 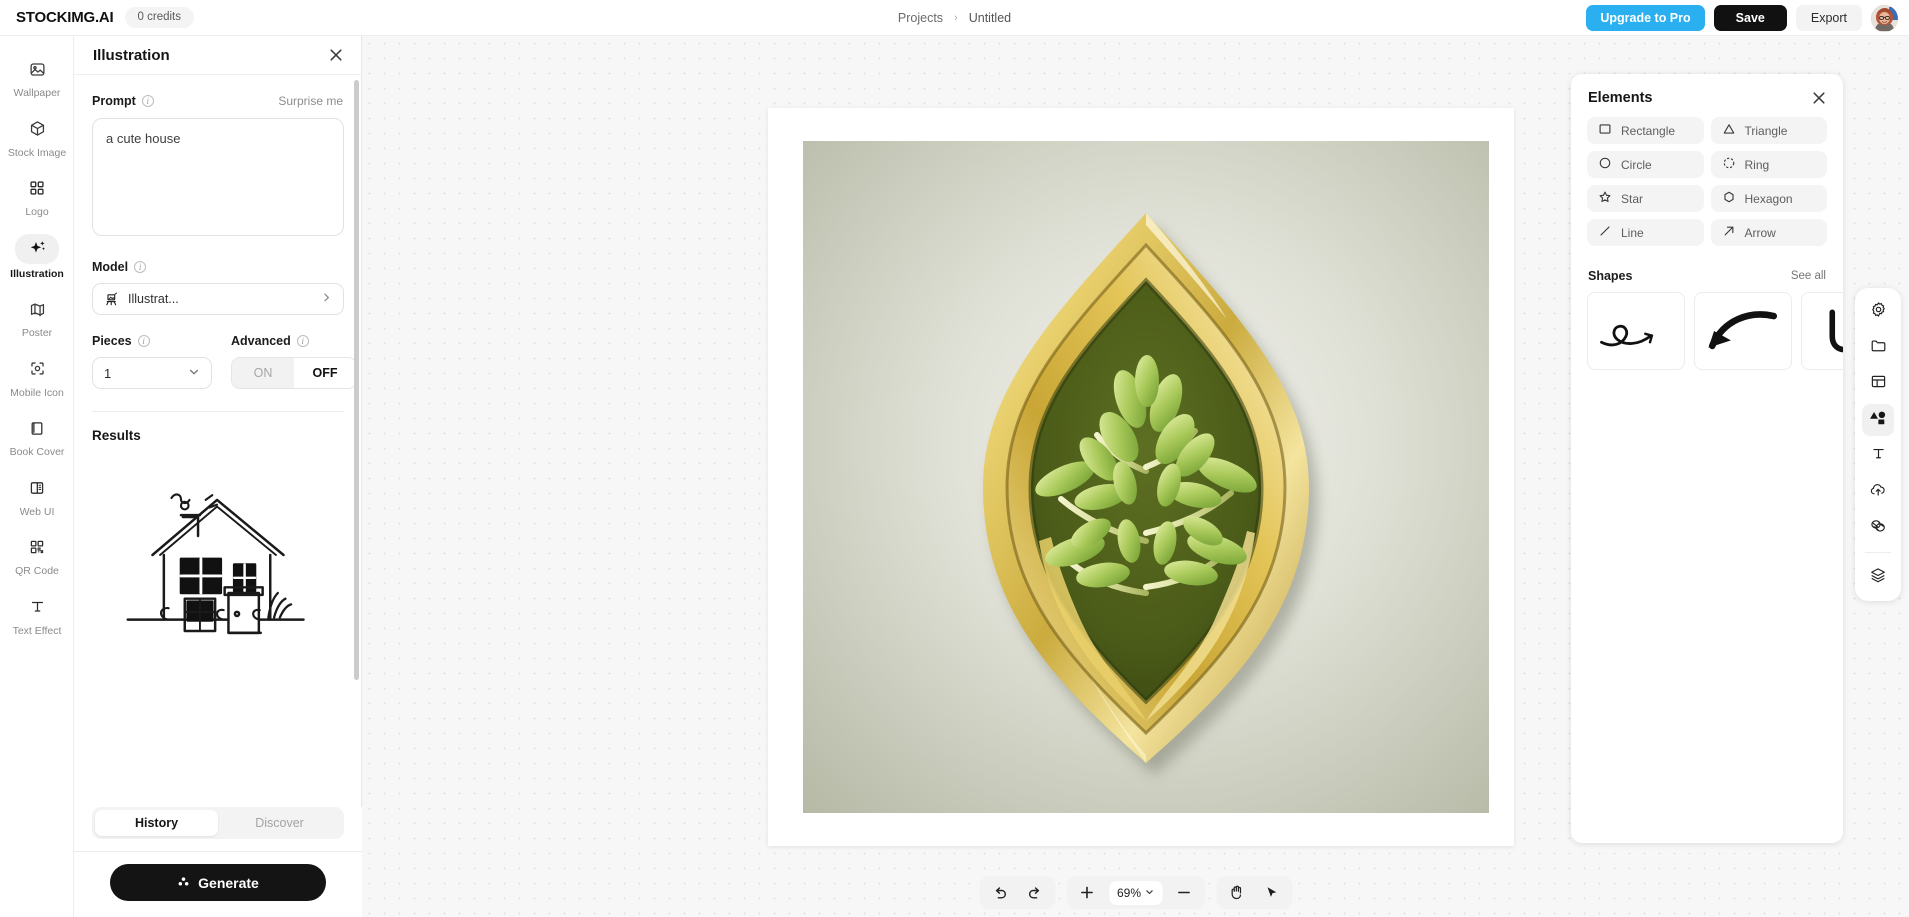 What do you see at coordinates (1878, 577) in the screenshot?
I see `layers-tool` at bounding box center [1878, 577].